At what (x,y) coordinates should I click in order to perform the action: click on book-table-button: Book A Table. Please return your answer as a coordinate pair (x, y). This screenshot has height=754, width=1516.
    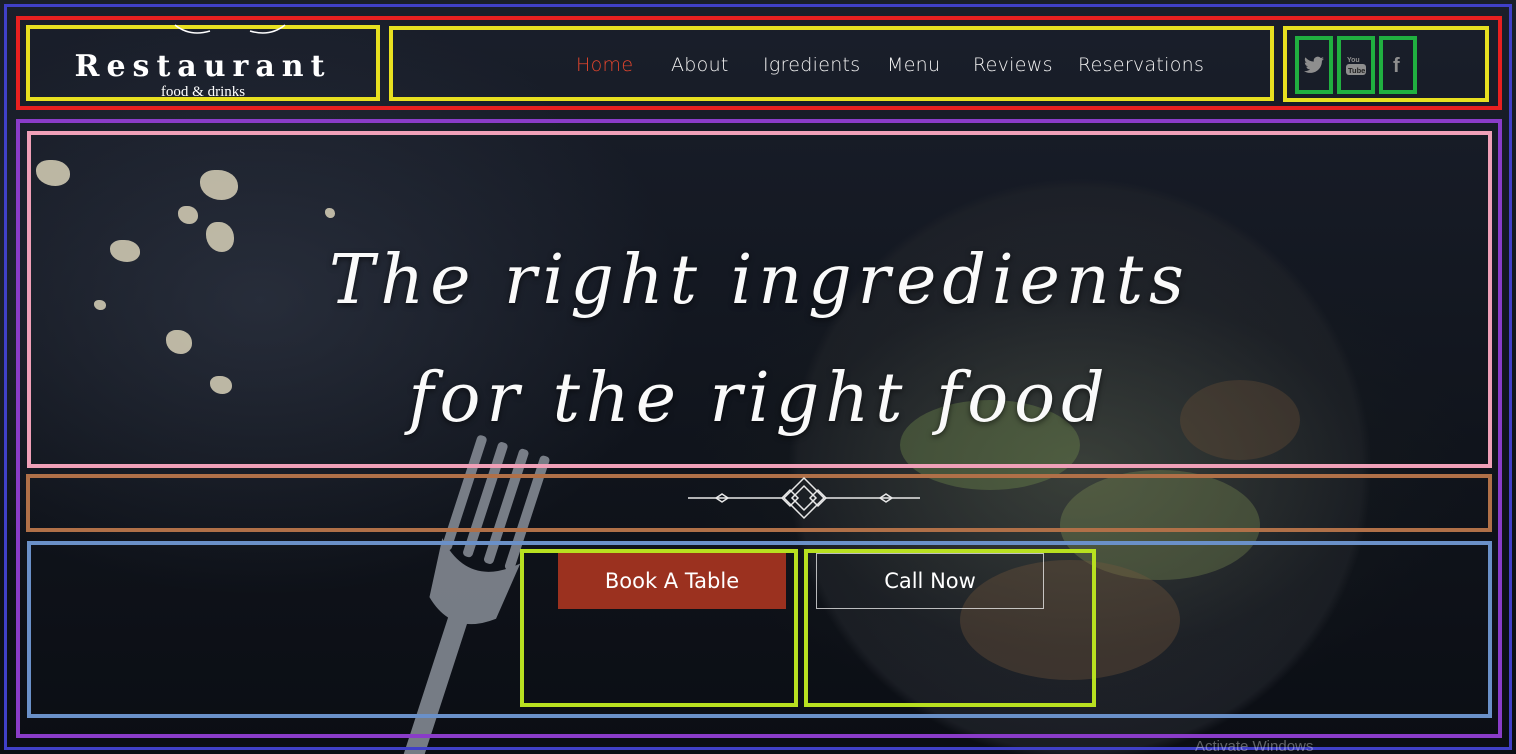
    Looking at the image, I should click on (672, 581).